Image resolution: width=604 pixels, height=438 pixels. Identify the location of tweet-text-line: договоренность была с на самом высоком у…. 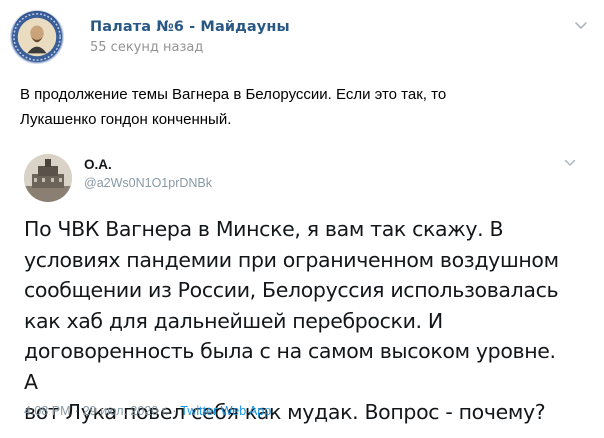
(290, 366).